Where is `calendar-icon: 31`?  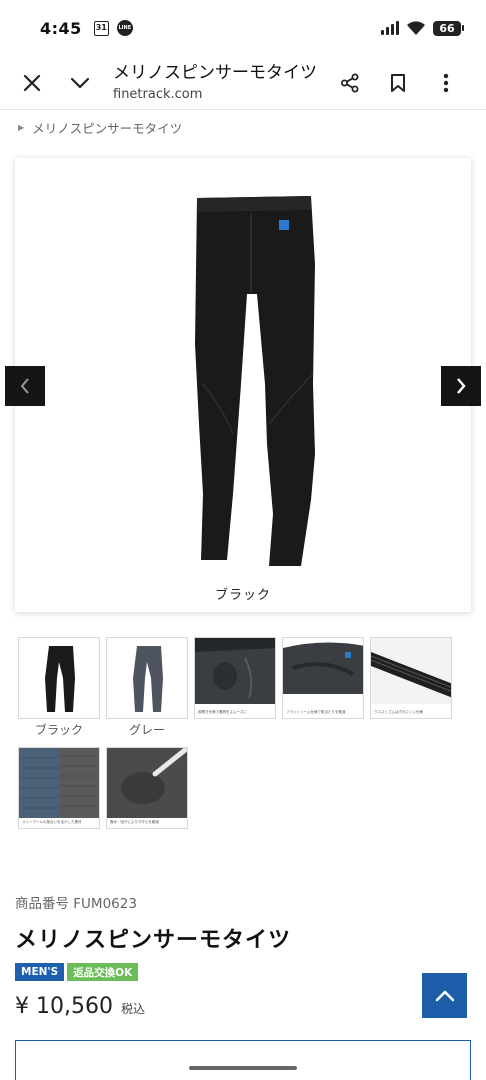 calendar-icon: 31 is located at coordinates (101, 28).